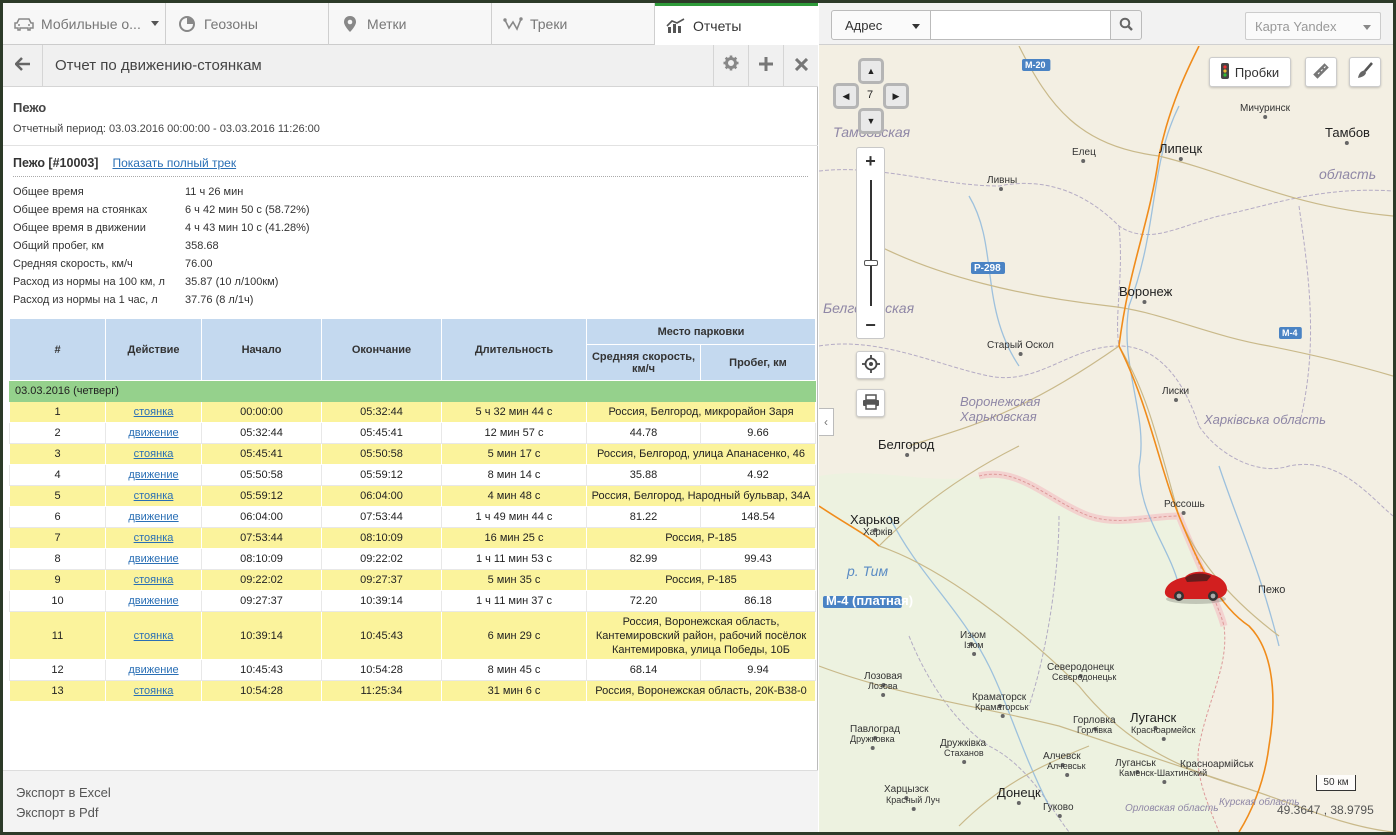 The width and height of the screenshot is (1396, 835). I want to click on zoom-in-button: +, so click(870, 161).